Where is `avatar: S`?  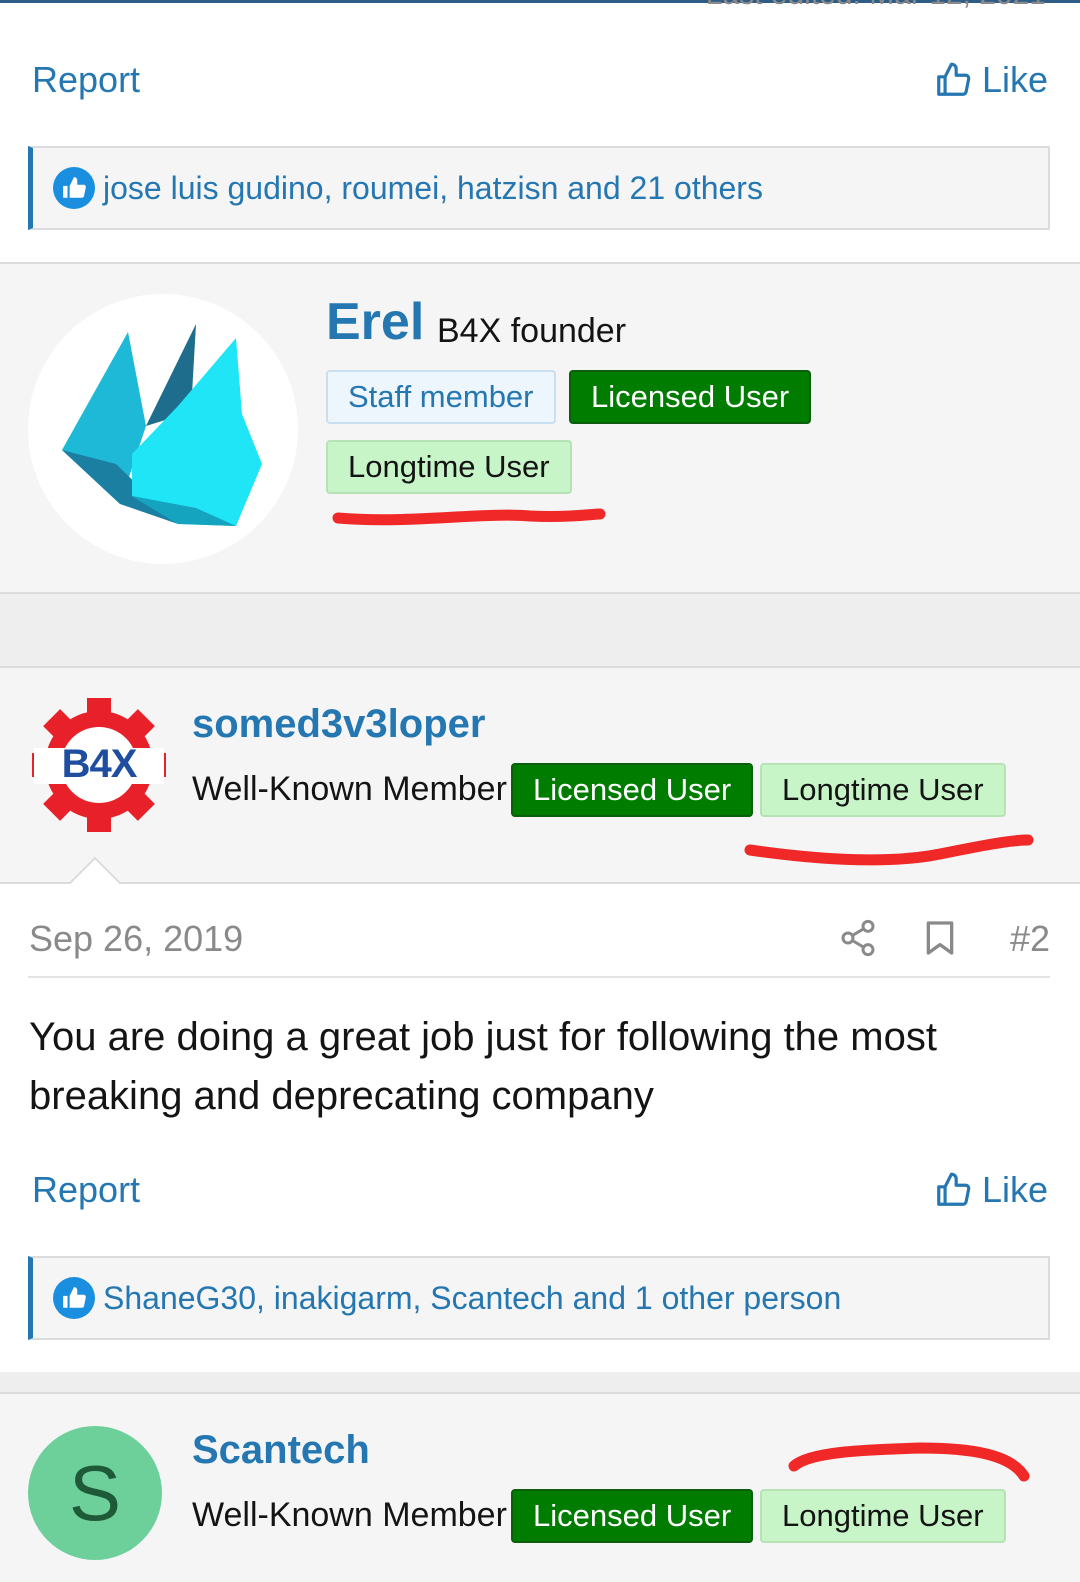 avatar: S is located at coordinates (95, 1493).